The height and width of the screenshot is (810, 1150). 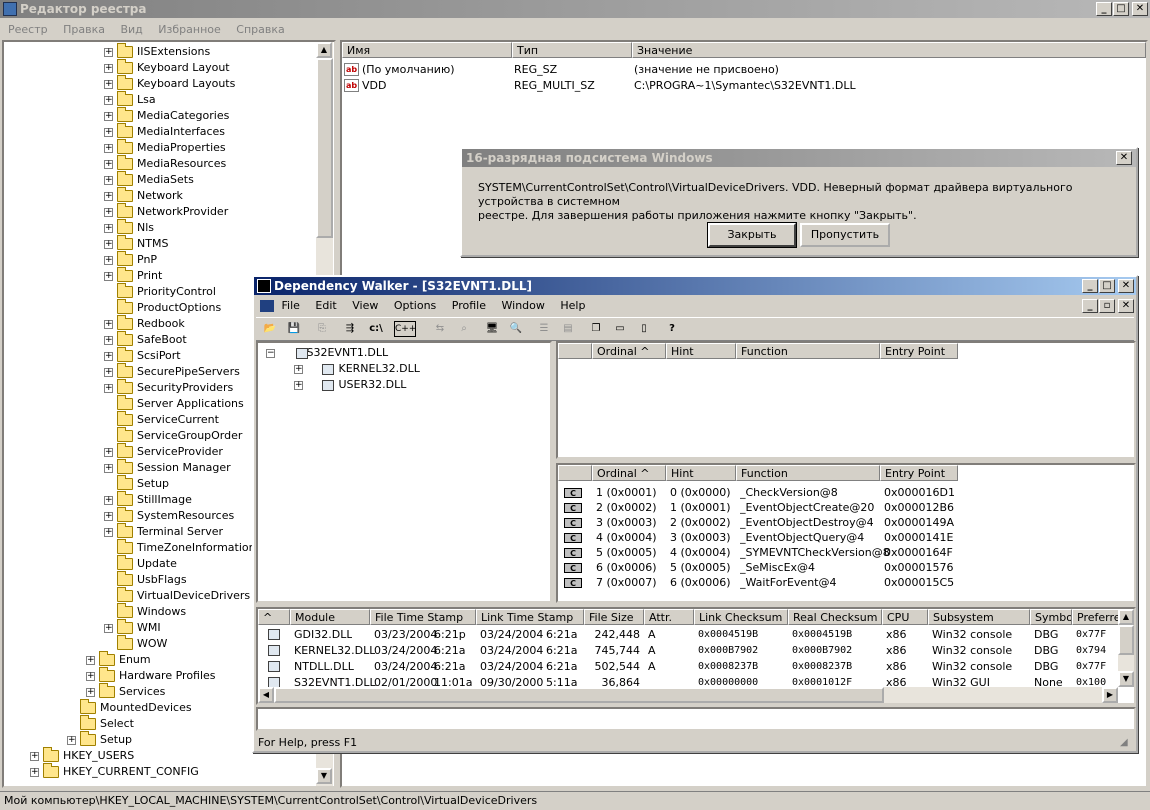 What do you see at coordinates (492, 329) in the screenshot?
I see `system-info-icon: 🖥` at bounding box center [492, 329].